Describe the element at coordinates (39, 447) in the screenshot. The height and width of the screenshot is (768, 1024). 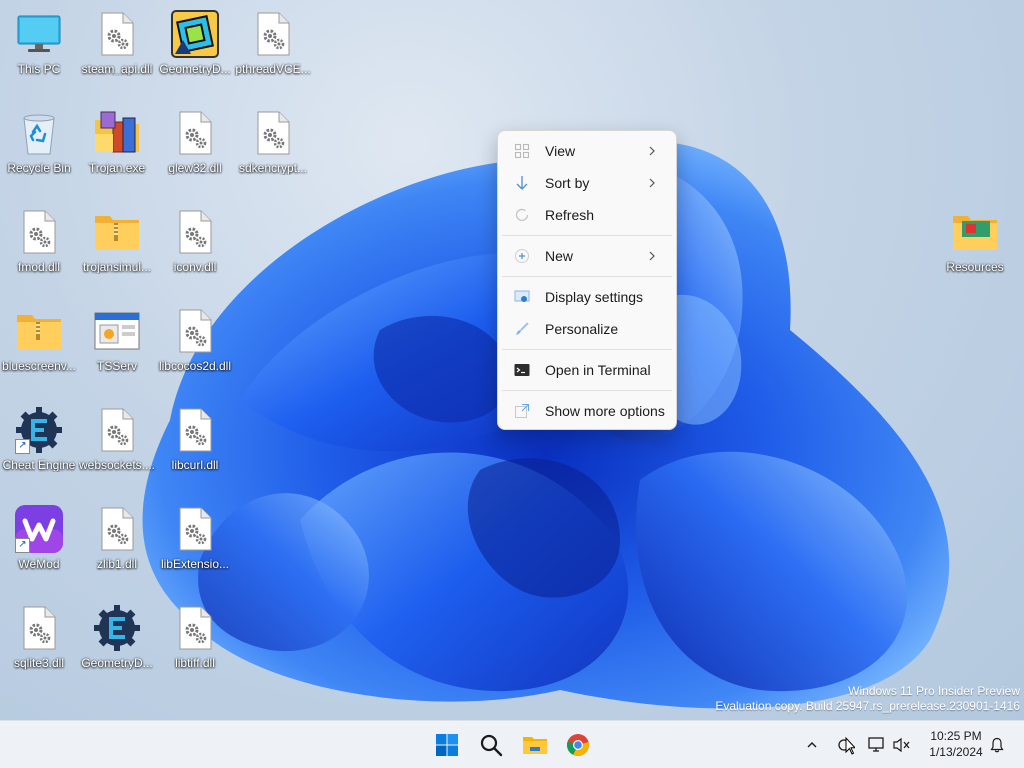
I see `desktop-icon: ↗ Cheat Engine` at that location.